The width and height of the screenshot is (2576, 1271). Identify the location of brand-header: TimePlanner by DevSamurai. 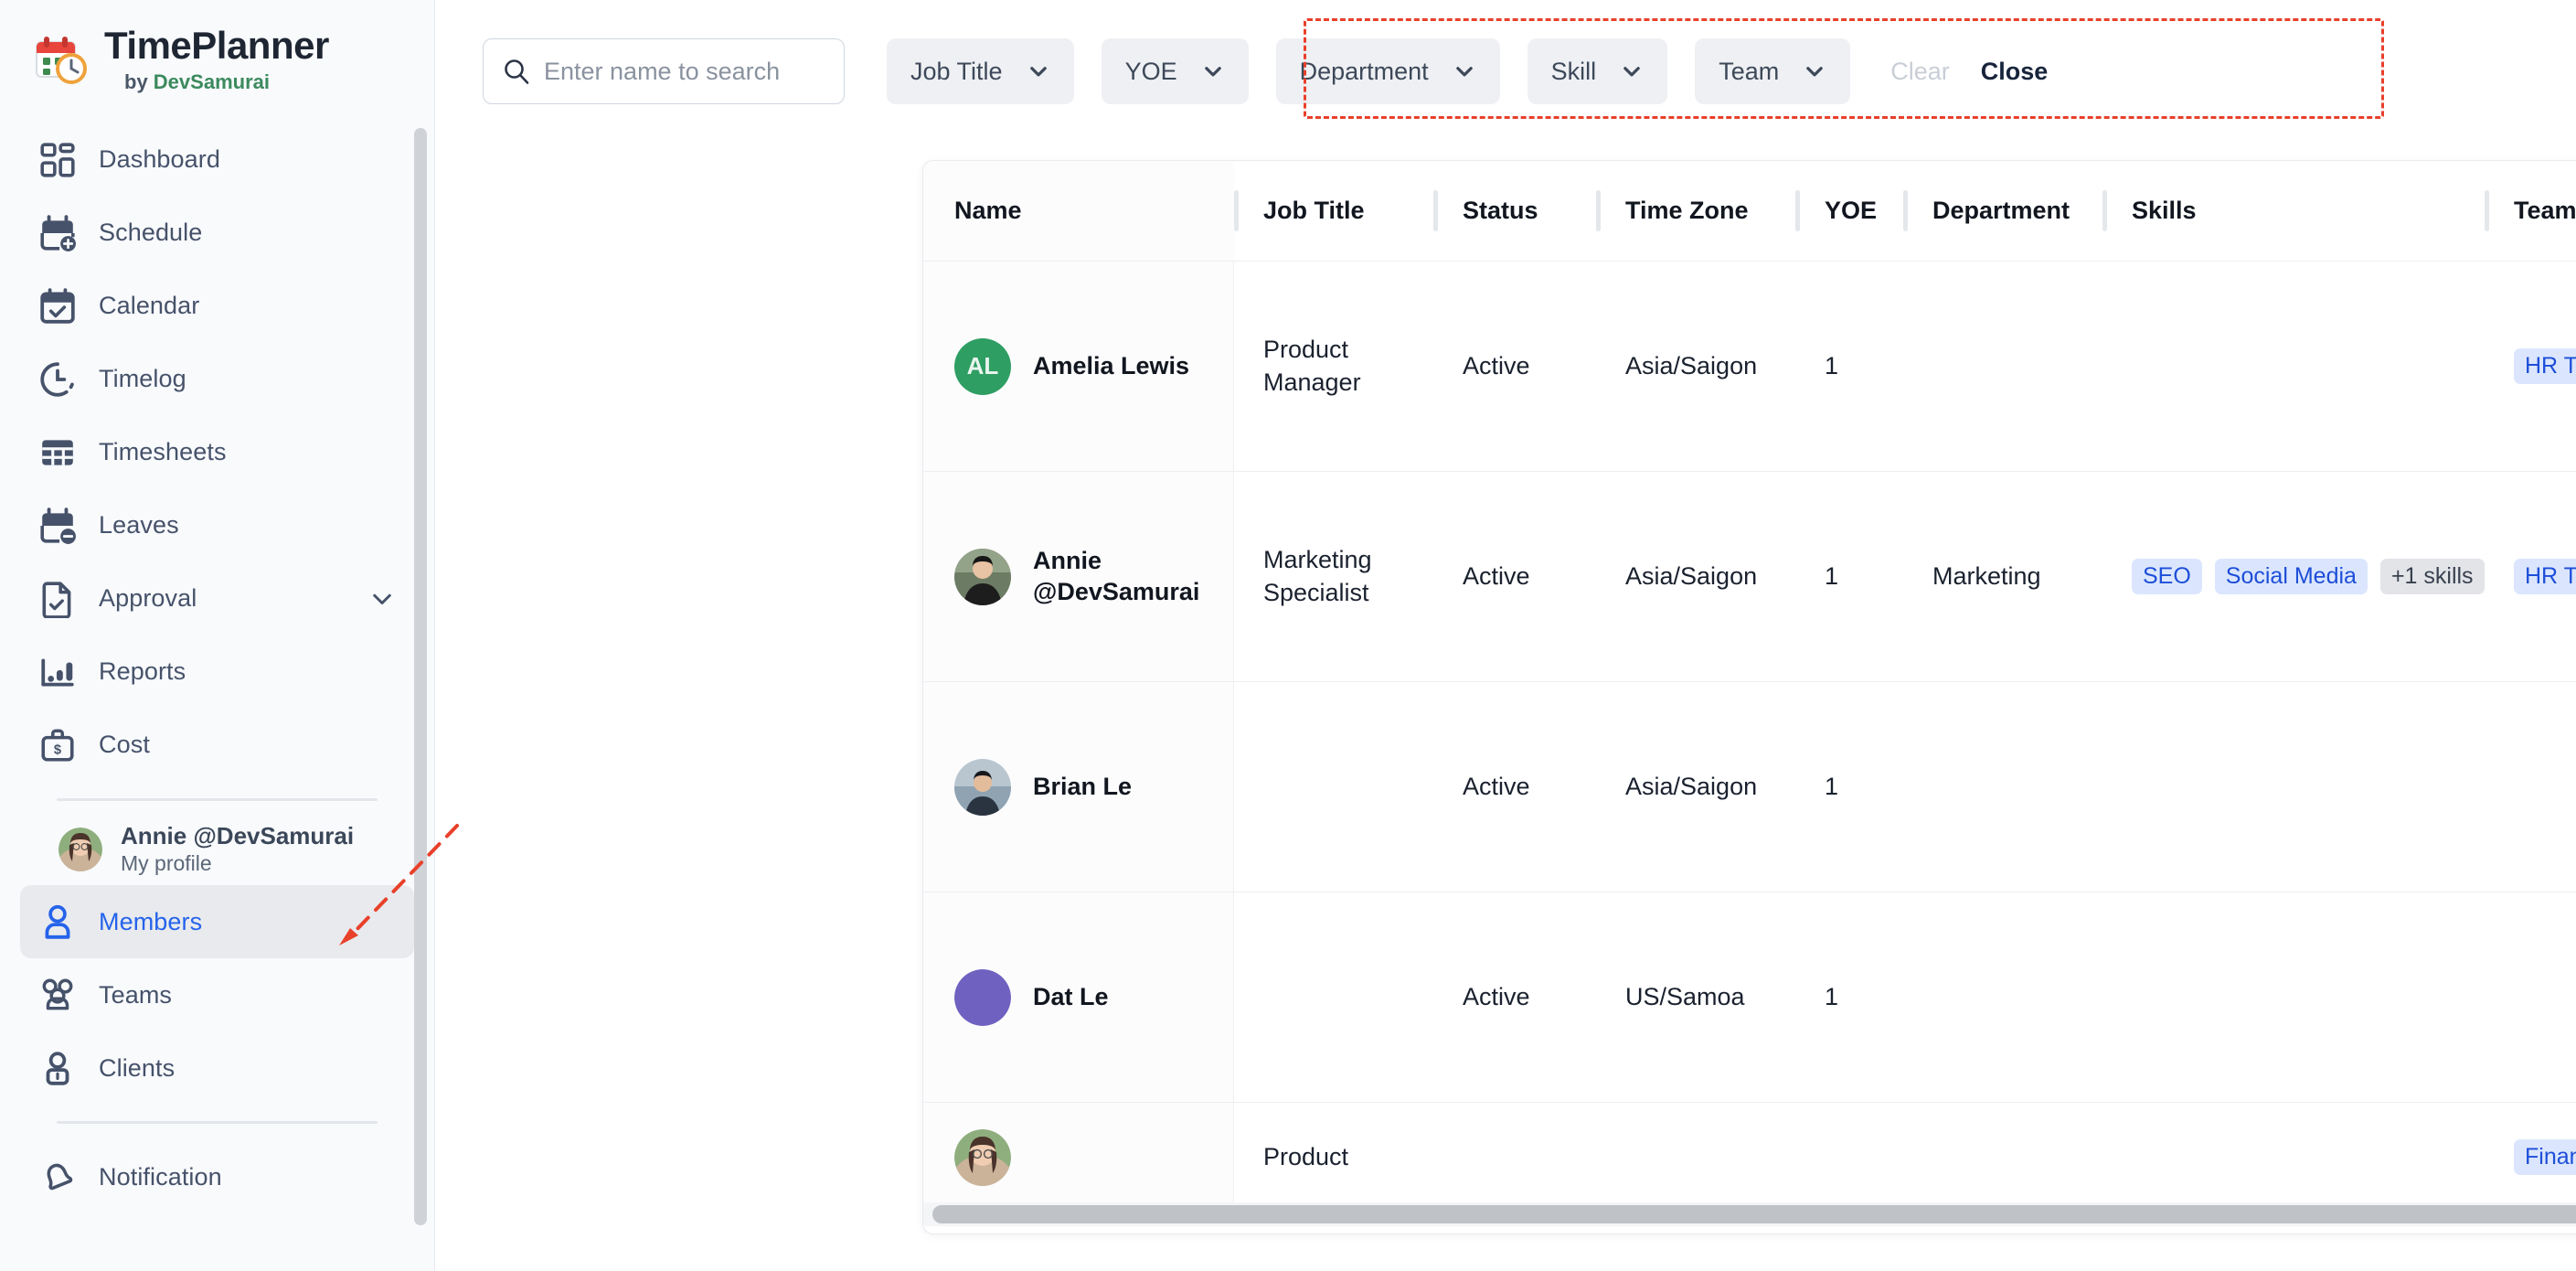
(217, 57).